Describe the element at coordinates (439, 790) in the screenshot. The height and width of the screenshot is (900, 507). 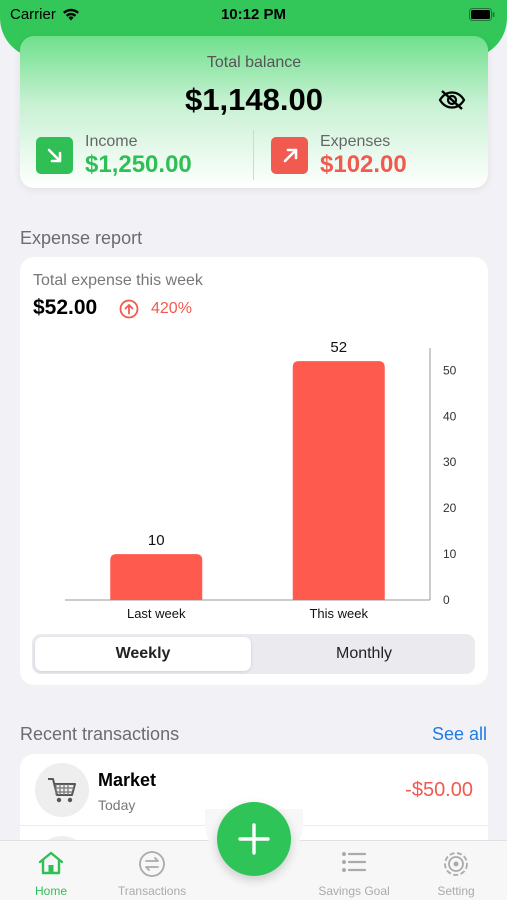
I see `transaction-amount: -$50.00` at that location.